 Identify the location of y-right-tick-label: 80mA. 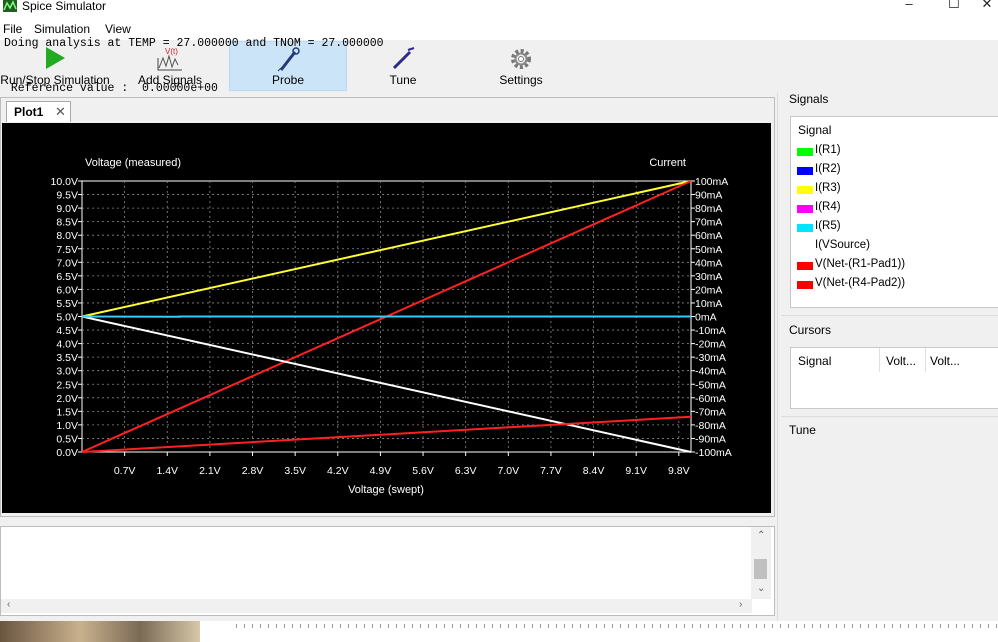
(708, 209).